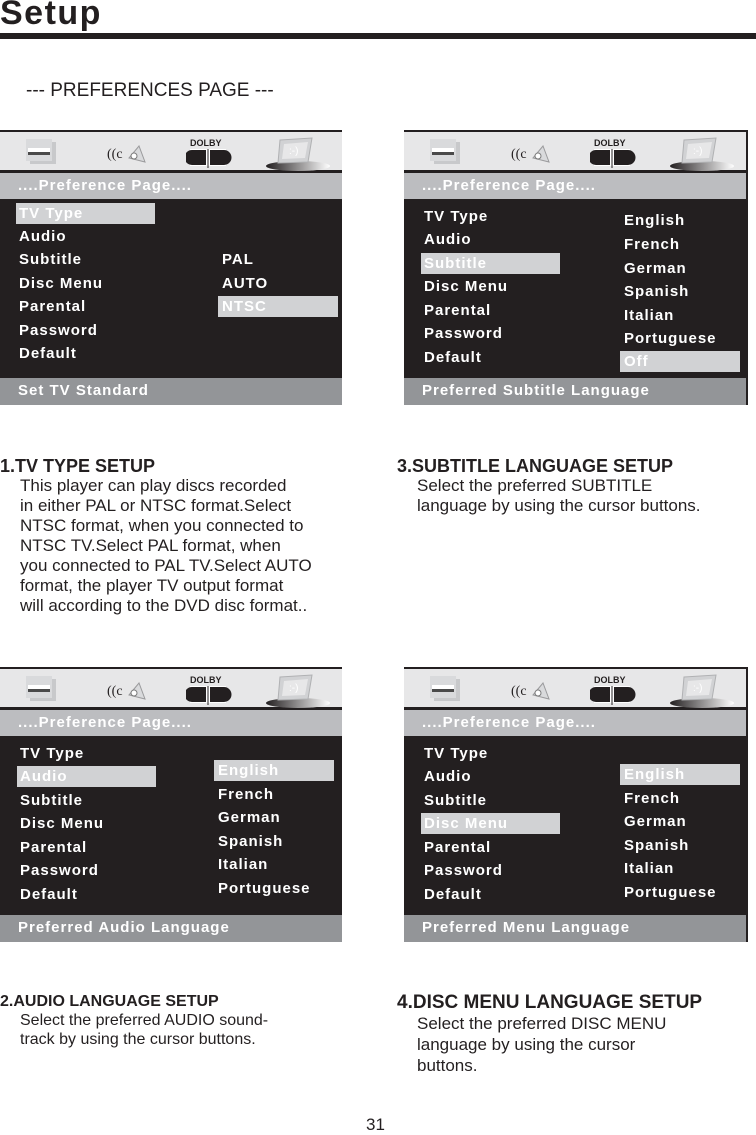  Describe the element at coordinates (150, 90) in the screenshot. I see `section-heading: --- PREFERENCES PAGE ---` at that location.